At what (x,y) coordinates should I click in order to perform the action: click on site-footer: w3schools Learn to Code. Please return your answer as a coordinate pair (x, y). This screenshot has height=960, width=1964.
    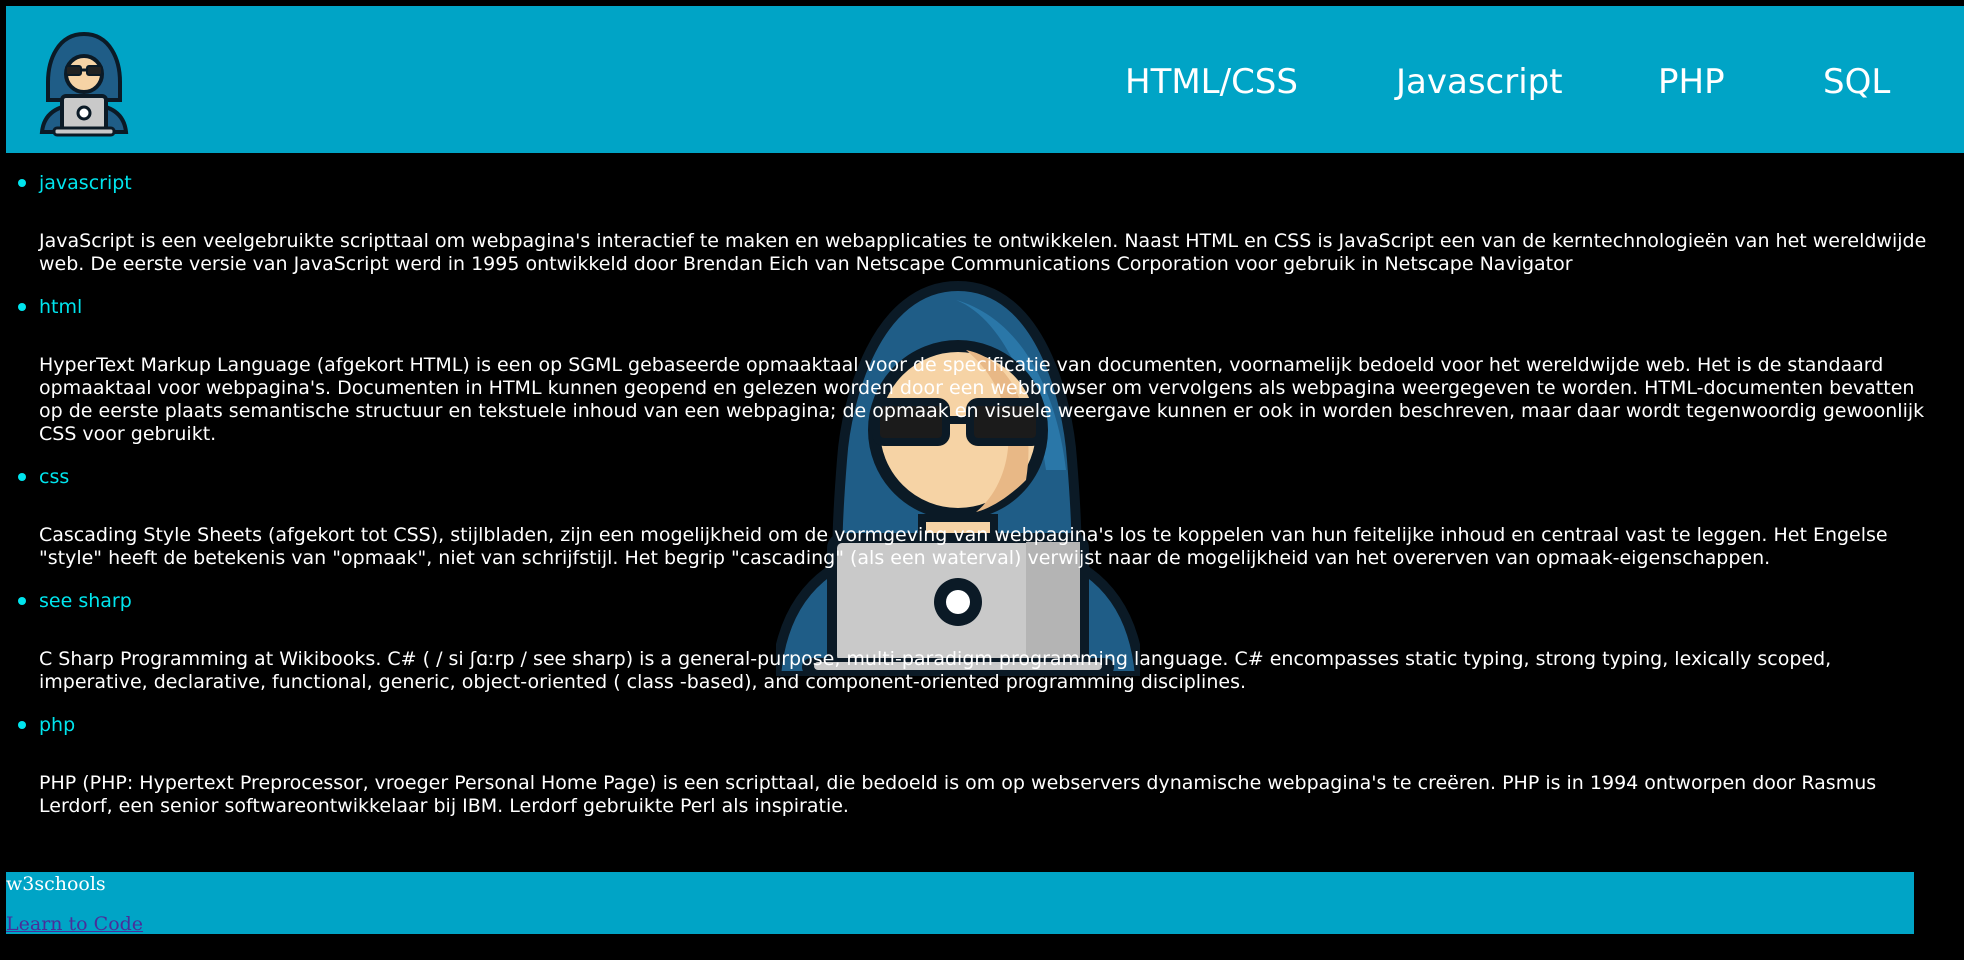
    Looking at the image, I should click on (960, 904).